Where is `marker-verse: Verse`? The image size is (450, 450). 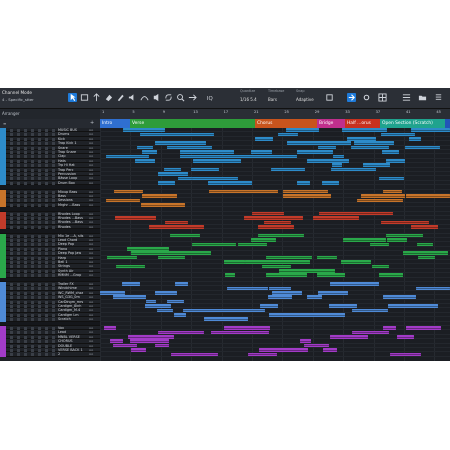 marker-verse: Verse is located at coordinates (192, 123).